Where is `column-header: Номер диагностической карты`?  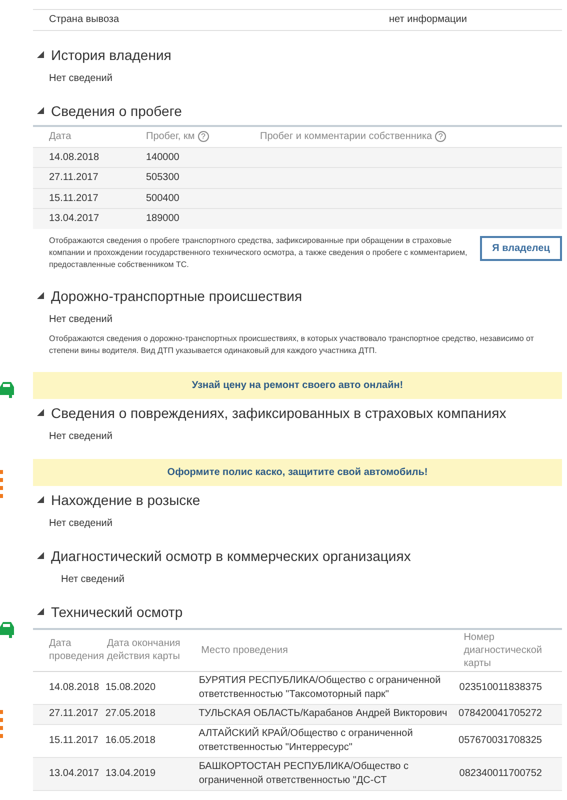
column-header: Номер диагностической карты is located at coordinates (503, 650).